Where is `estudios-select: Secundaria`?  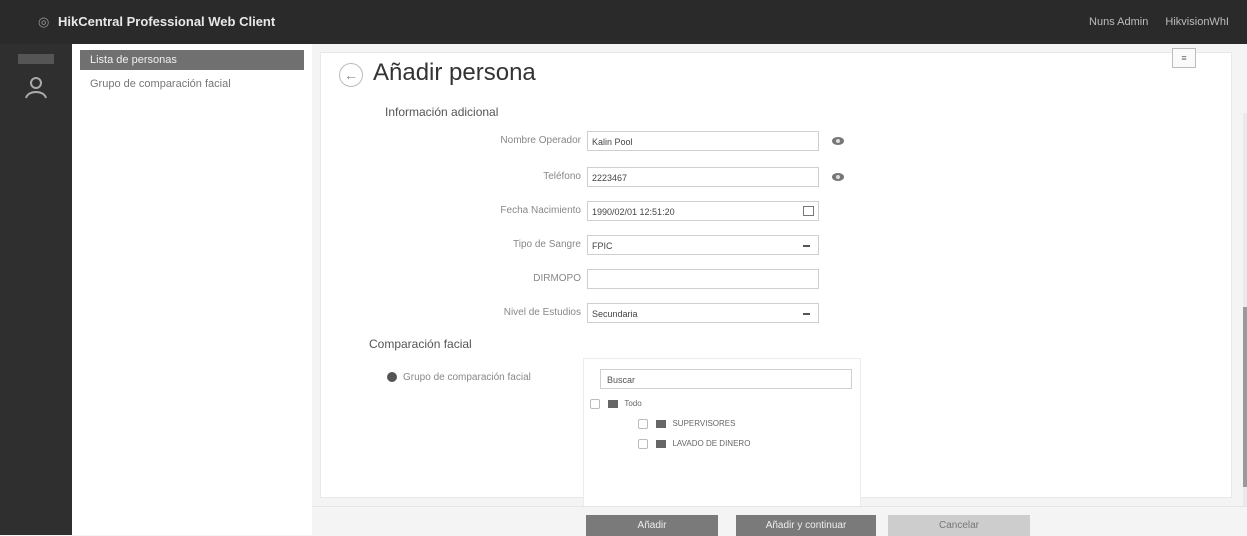 estudios-select: Secundaria is located at coordinates (703, 313).